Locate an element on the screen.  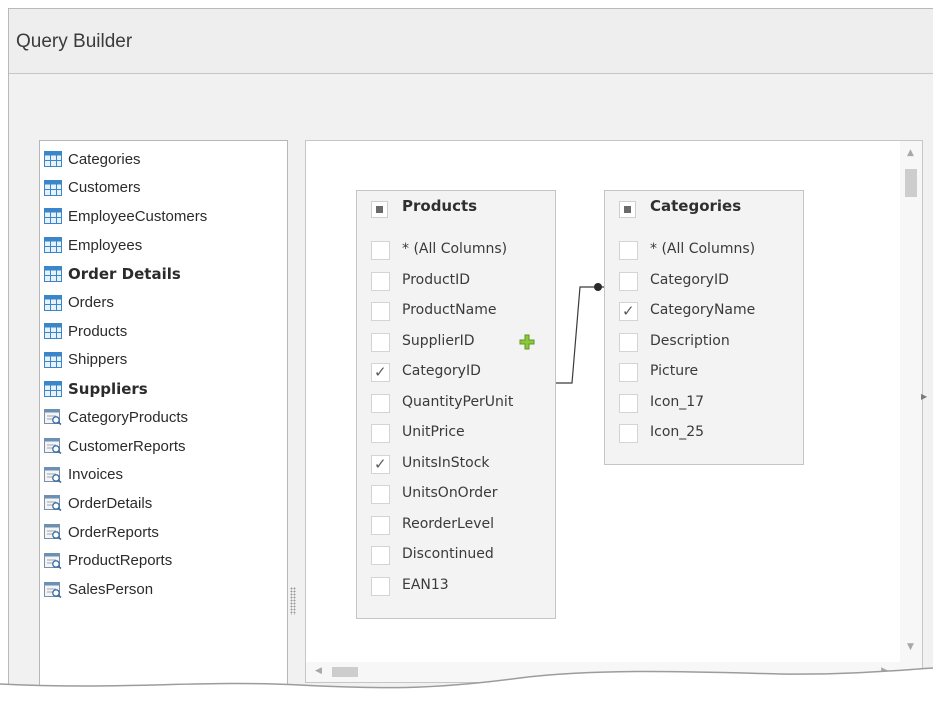
scroll-down-icon: ▼ is located at coordinates (910, 647).